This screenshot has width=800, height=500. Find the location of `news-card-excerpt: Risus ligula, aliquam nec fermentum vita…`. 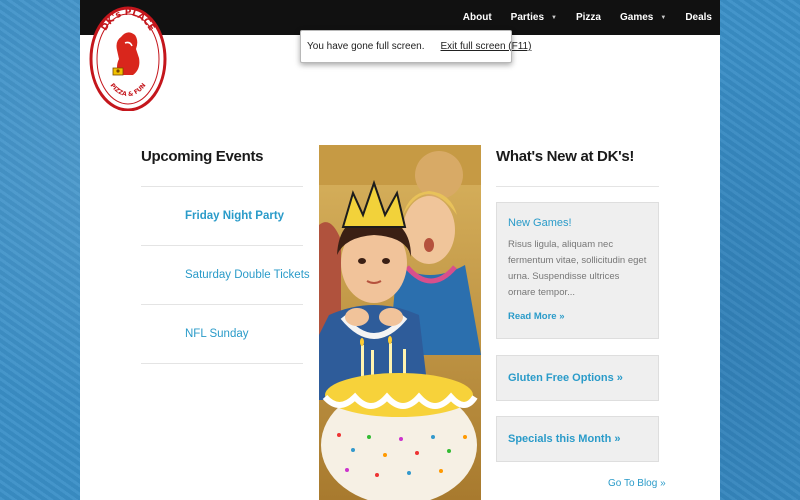

news-card-excerpt: Risus ligula, aliquam nec fermentum vita… is located at coordinates (577, 268).